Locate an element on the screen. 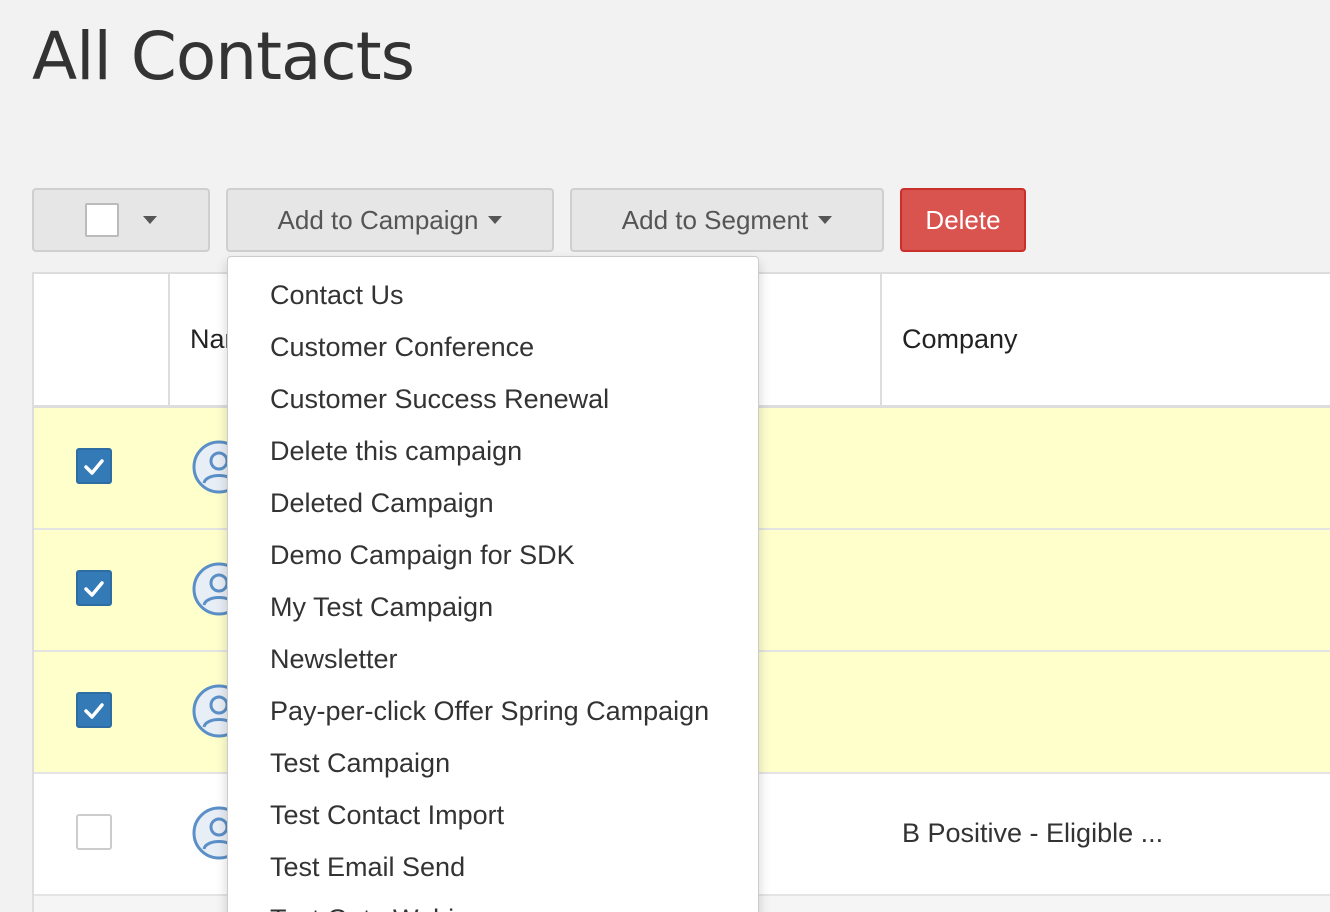  header-company: Company is located at coordinates (1106, 339).